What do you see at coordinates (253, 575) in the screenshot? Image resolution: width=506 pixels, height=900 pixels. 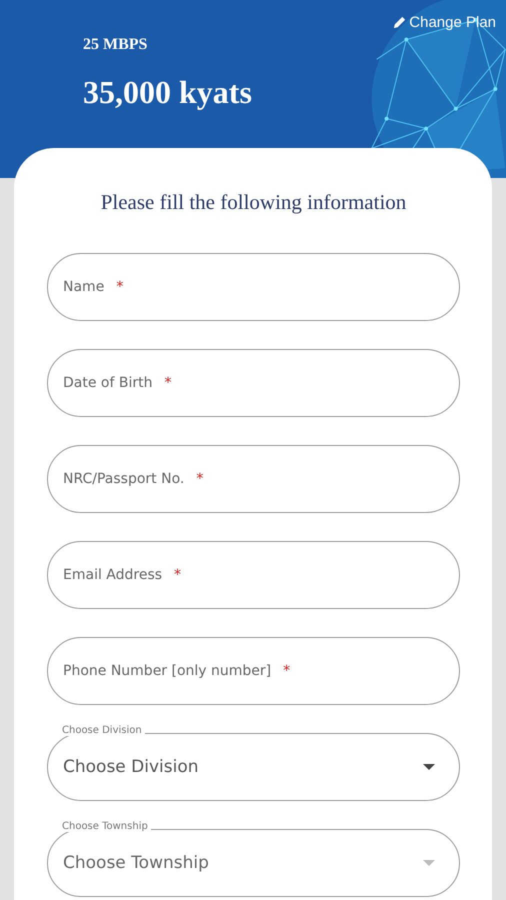 I see `input-field: Email Address *` at bounding box center [253, 575].